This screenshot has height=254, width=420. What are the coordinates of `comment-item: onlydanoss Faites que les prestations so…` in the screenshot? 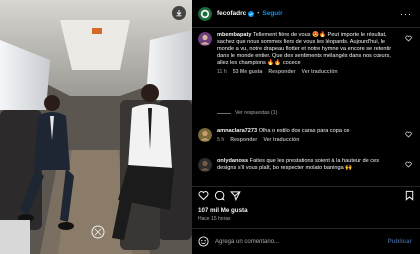 It's located at (305, 165).